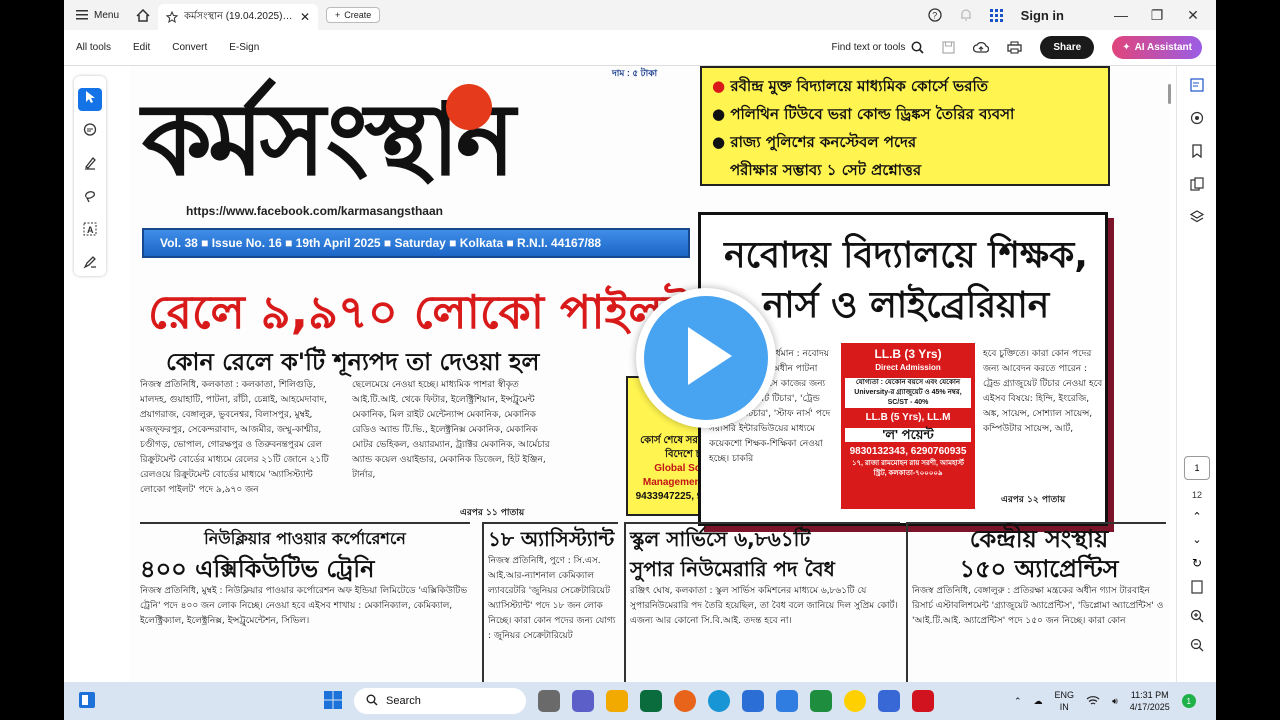  Describe the element at coordinates (172, 17) in the screenshot. I see `star-icon` at that location.